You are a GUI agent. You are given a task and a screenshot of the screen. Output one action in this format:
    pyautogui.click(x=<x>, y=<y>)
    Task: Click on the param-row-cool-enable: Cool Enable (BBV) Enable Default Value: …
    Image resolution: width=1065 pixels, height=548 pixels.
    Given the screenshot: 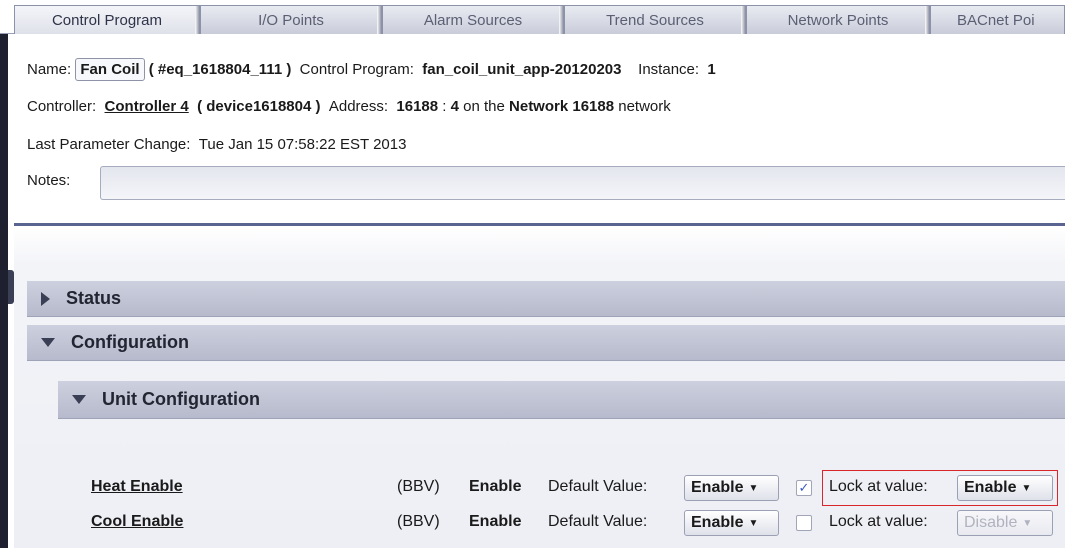 What is the action you would take?
    pyautogui.click(x=539, y=523)
    